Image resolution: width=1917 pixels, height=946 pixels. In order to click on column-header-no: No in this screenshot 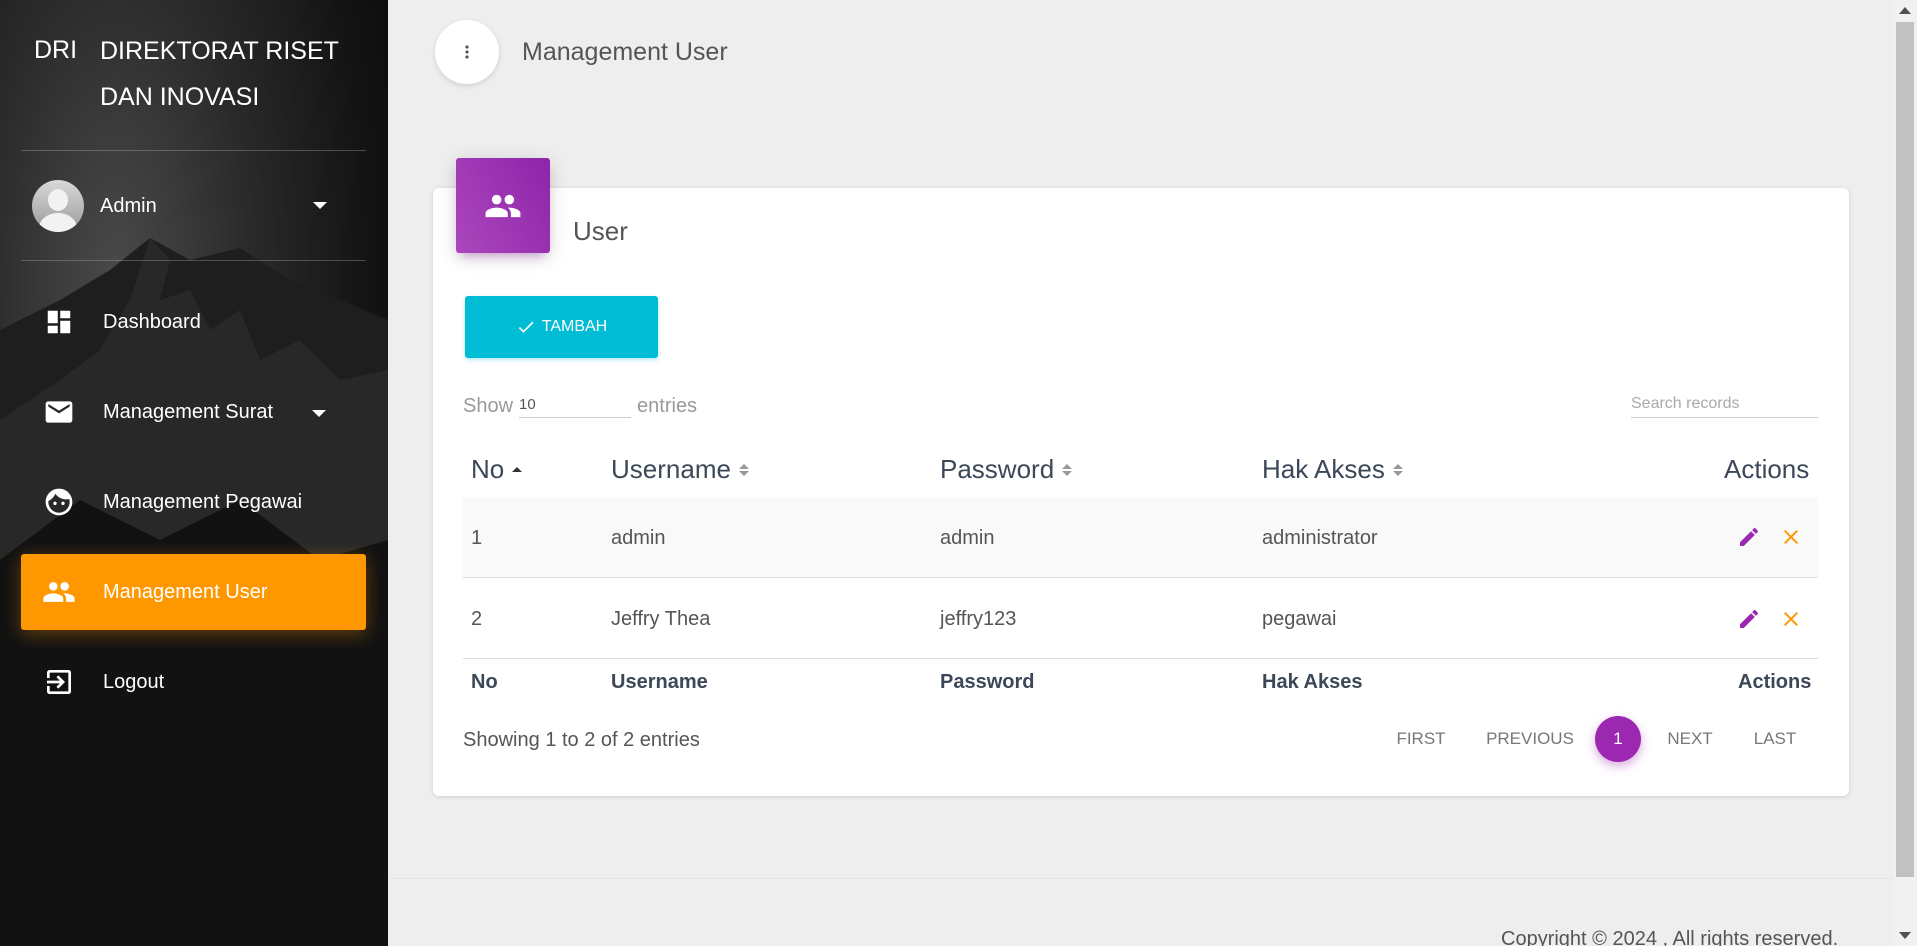, I will do `click(497, 469)`.